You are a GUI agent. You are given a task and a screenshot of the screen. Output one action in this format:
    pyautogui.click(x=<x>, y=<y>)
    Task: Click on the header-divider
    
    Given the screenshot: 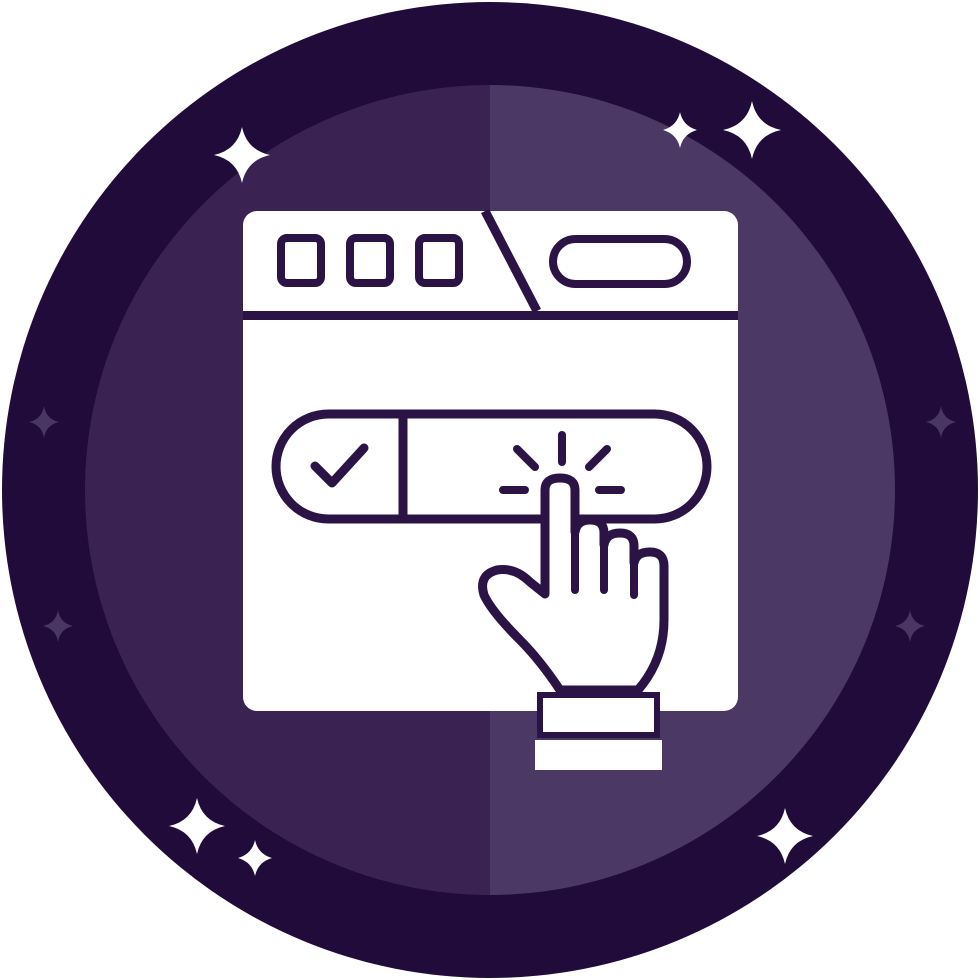 What is the action you would take?
    pyautogui.click(x=490, y=315)
    